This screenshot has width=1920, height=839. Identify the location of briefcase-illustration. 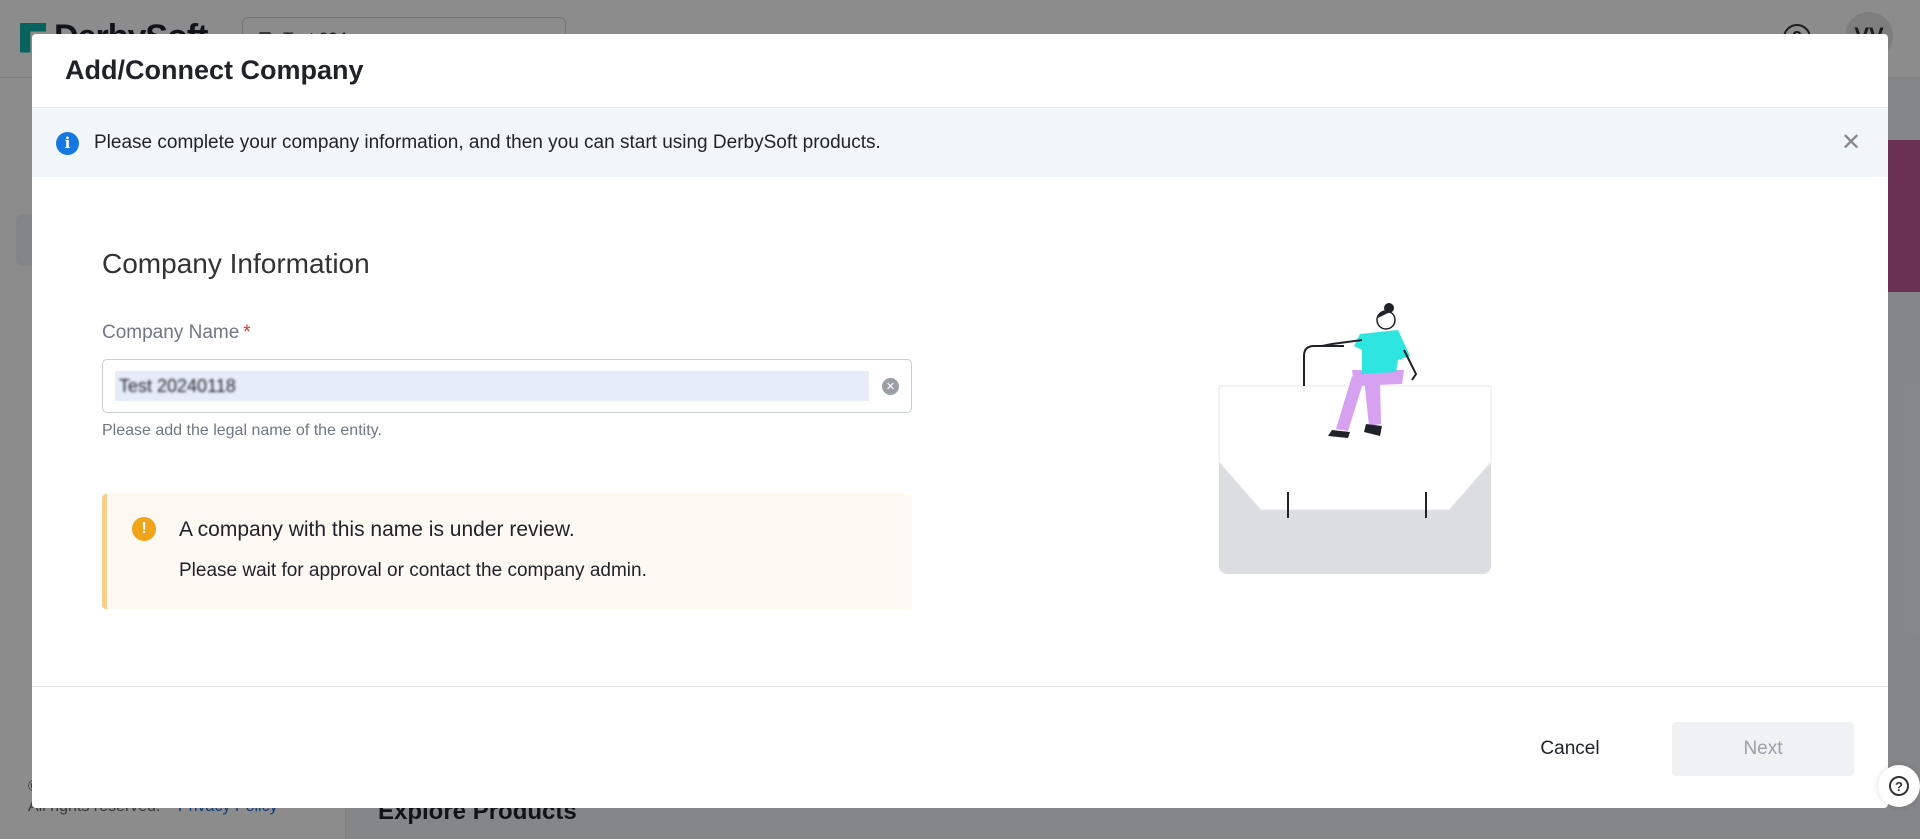
(1355, 438).